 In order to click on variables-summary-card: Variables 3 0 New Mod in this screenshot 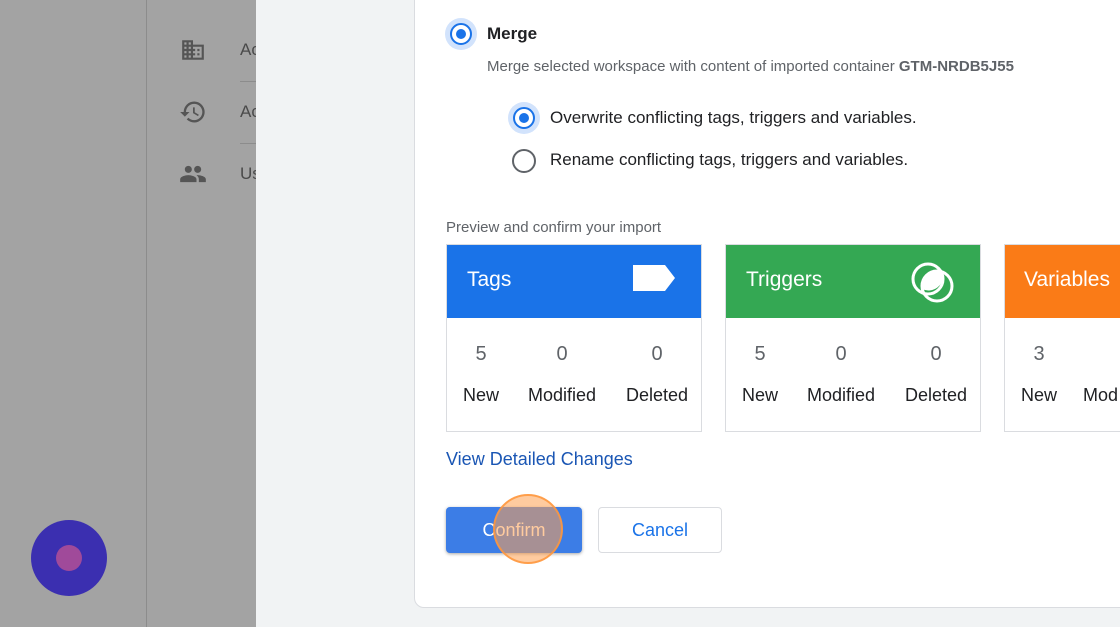, I will do `click(1062, 338)`.